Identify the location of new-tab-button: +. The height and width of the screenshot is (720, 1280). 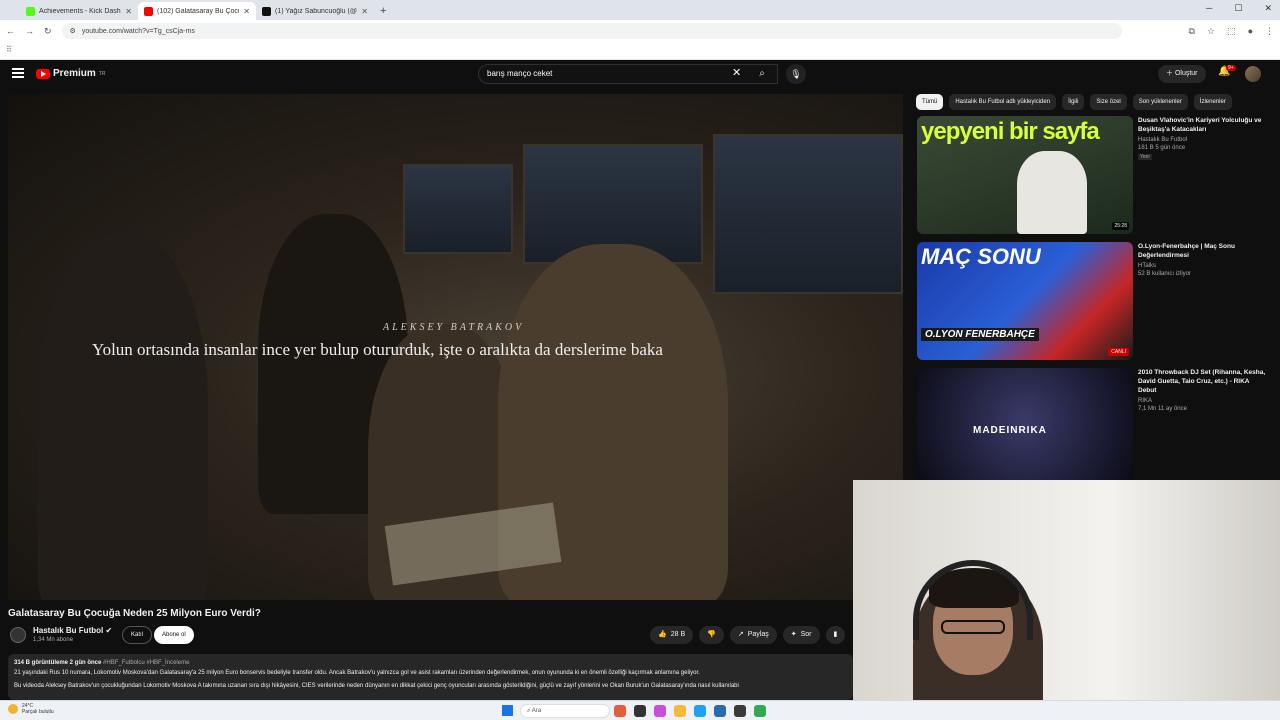
(383, 11).